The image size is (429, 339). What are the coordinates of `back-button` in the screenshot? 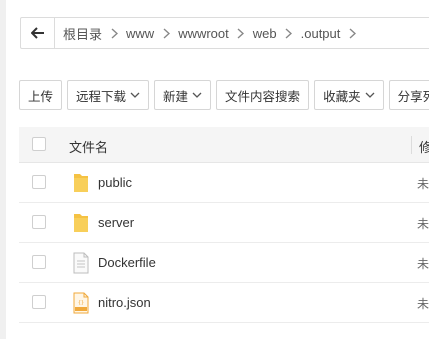 It's located at (38, 33).